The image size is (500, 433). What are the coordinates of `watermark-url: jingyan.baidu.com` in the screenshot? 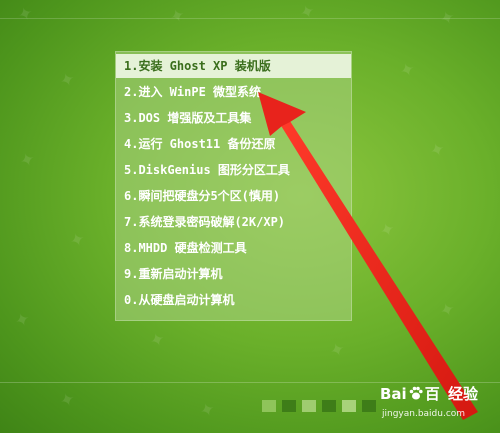 It's located at (424, 414).